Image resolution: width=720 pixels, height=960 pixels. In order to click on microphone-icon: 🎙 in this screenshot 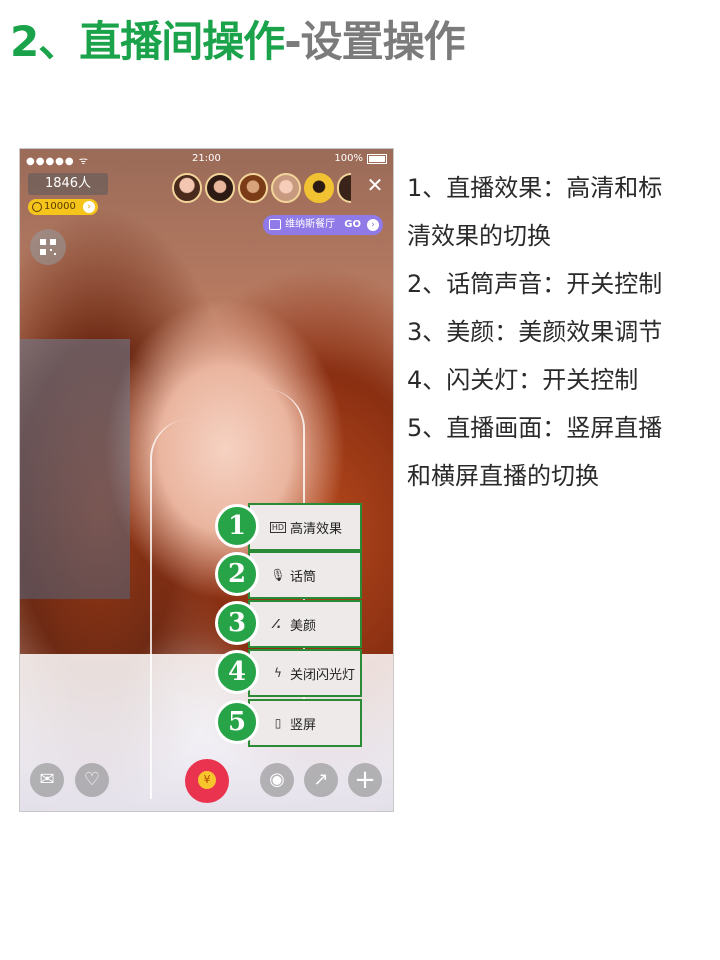, I will do `click(278, 575)`.